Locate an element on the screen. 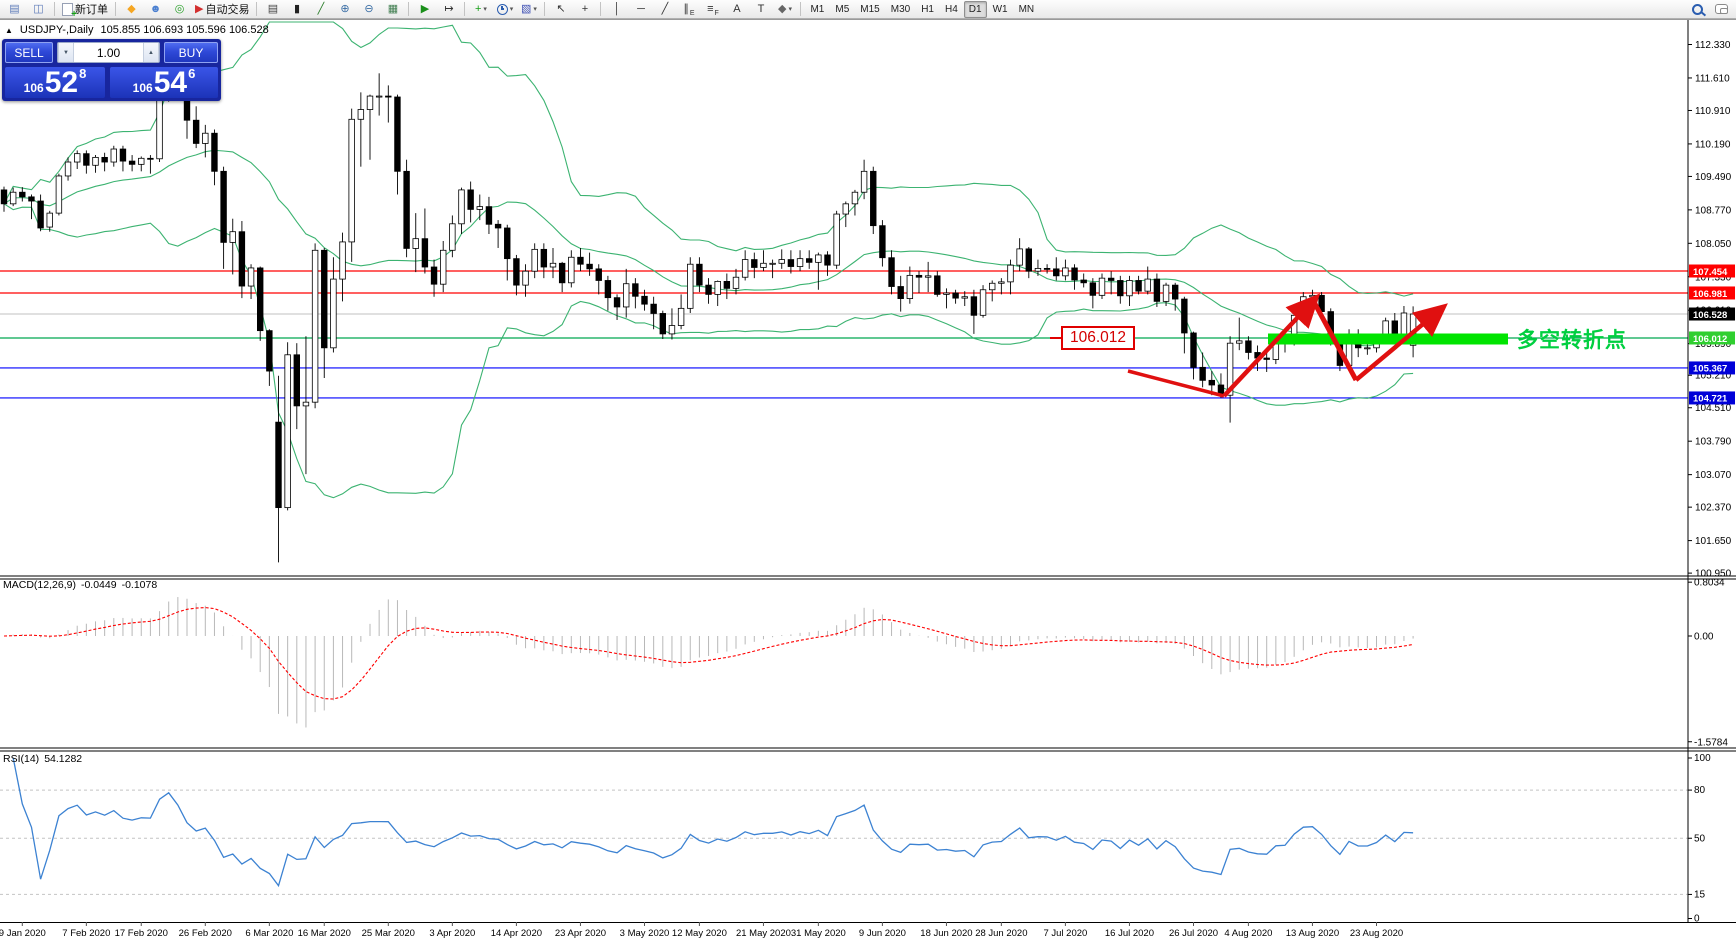 This screenshot has height=941, width=1736. svg-text: 12 May 2020 is located at coordinates (699, 933).